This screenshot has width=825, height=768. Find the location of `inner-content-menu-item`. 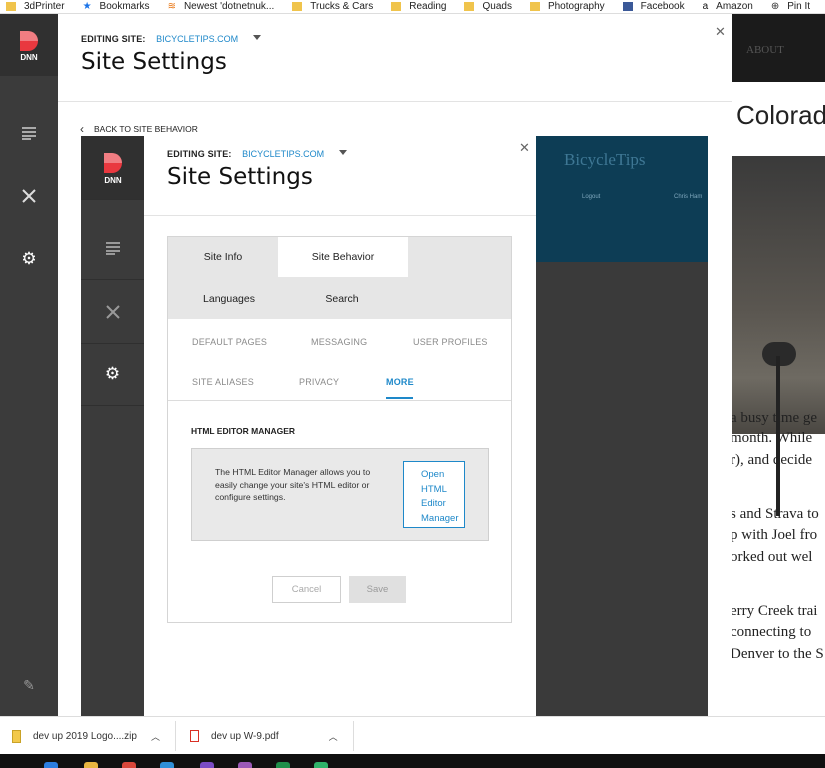

inner-content-menu-item is located at coordinates (112, 248).